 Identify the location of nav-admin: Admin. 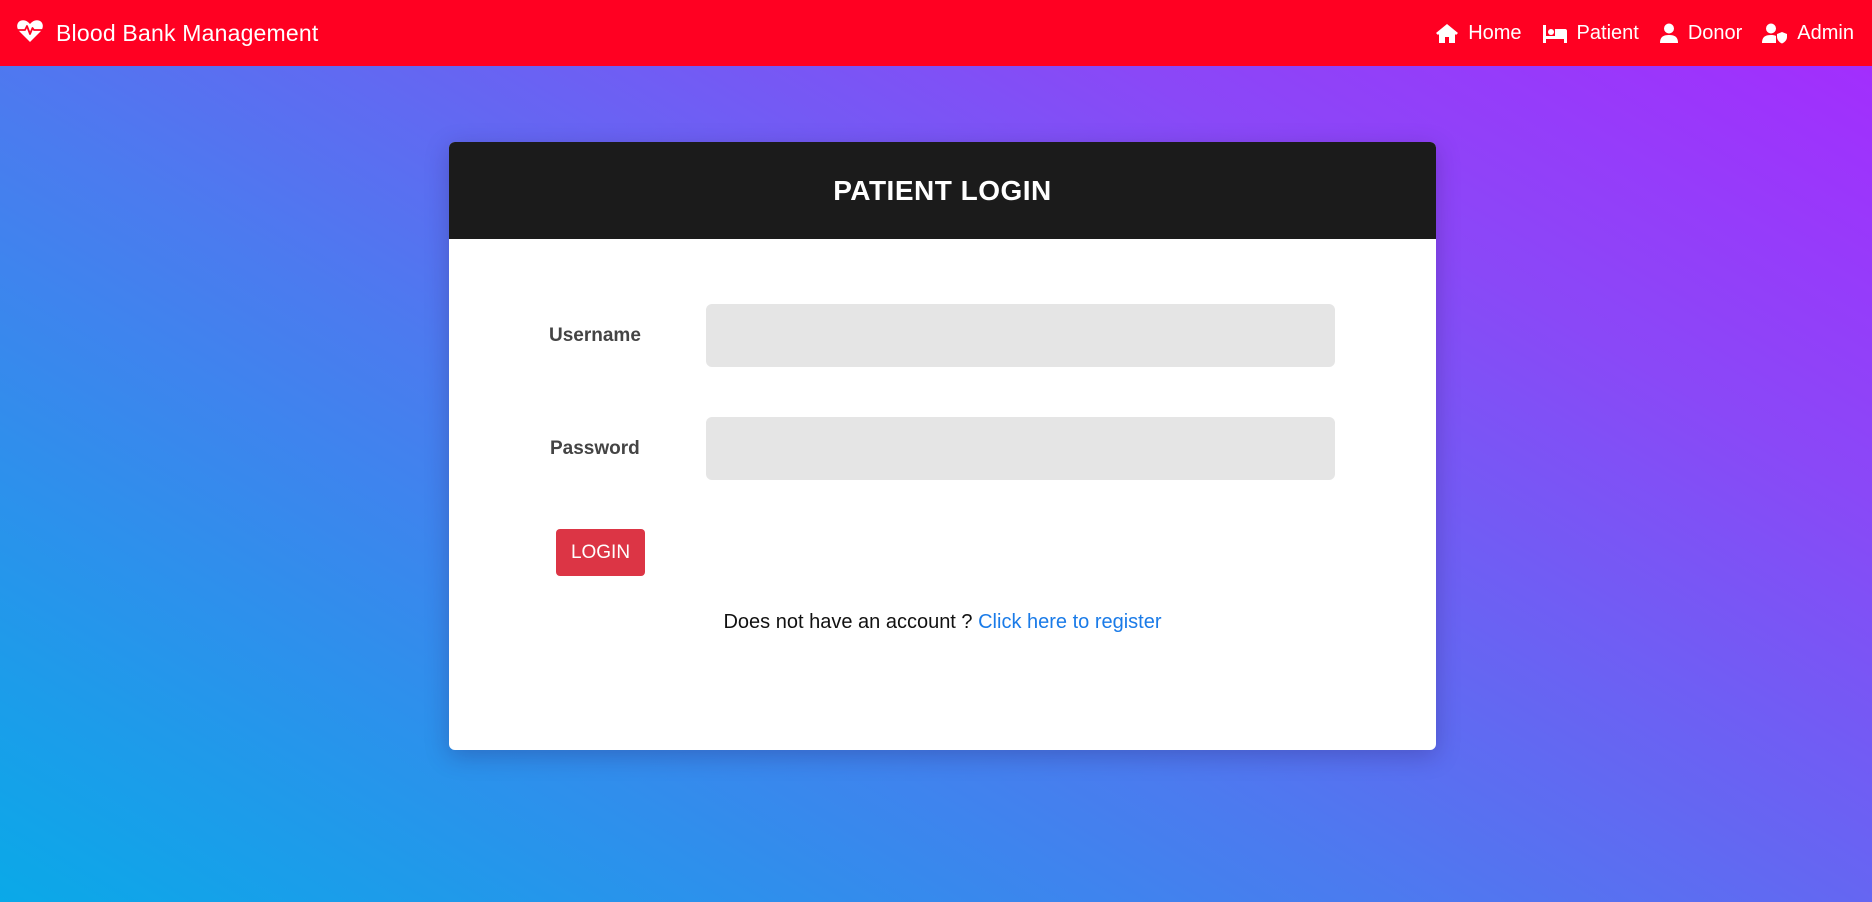
(1808, 33).